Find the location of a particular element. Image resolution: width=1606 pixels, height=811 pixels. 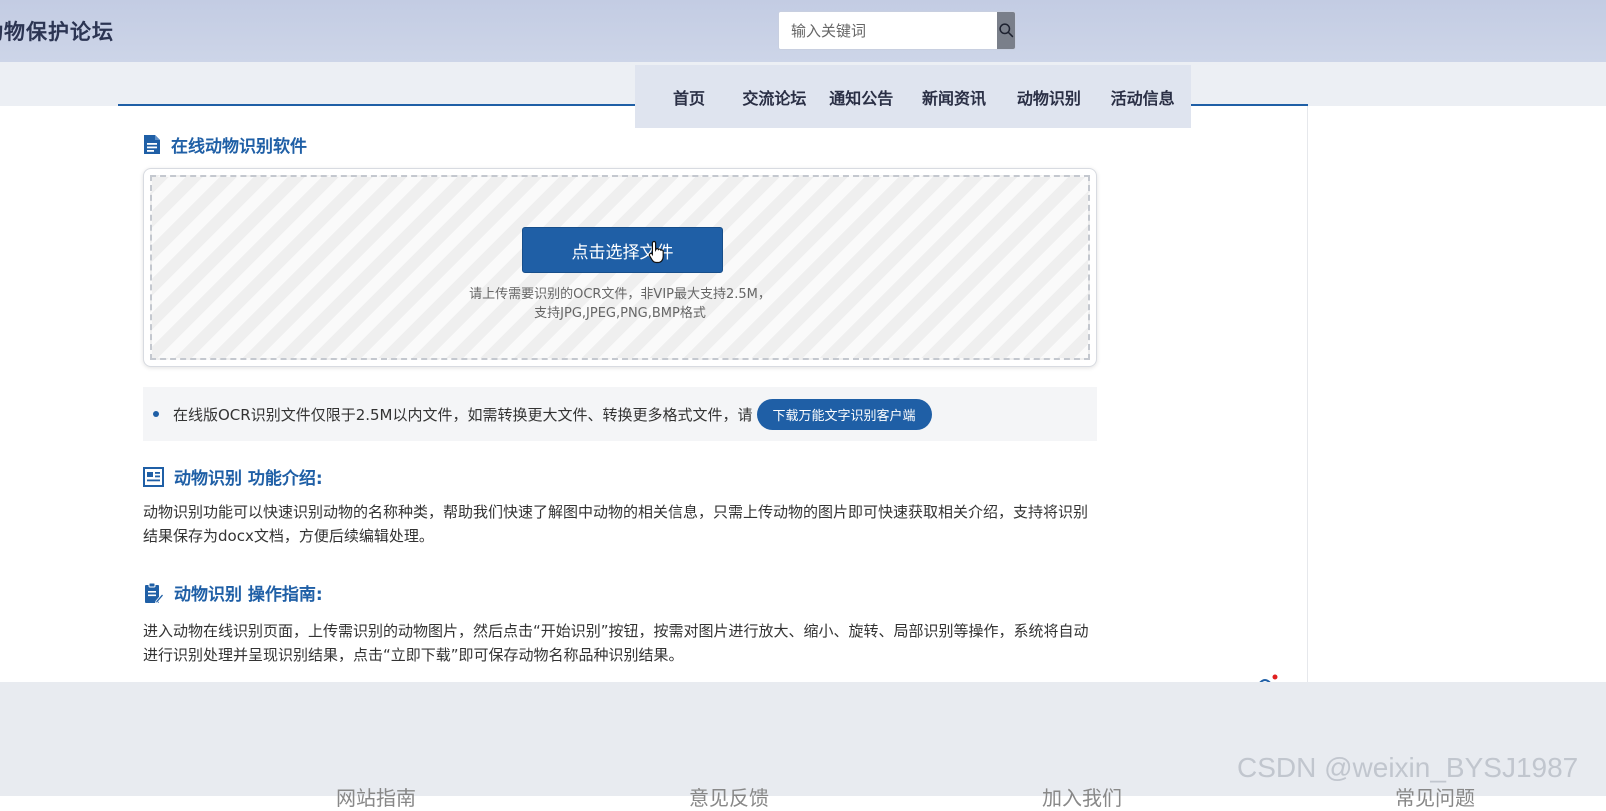

footer-link-join-us: 加入我们 is located at coordinates (1082, 796).